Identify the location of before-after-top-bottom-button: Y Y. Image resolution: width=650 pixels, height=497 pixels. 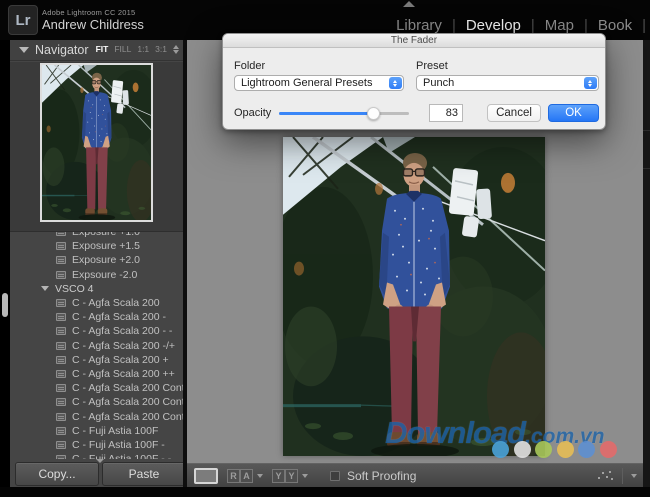
(290, 475).